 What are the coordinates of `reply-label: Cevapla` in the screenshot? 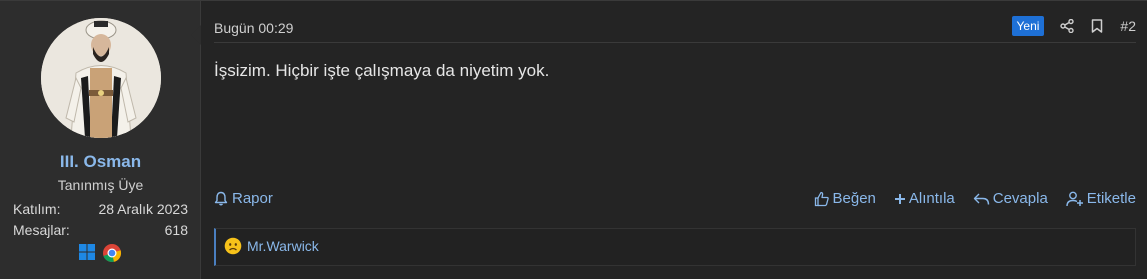 It's located at (1020, 198).